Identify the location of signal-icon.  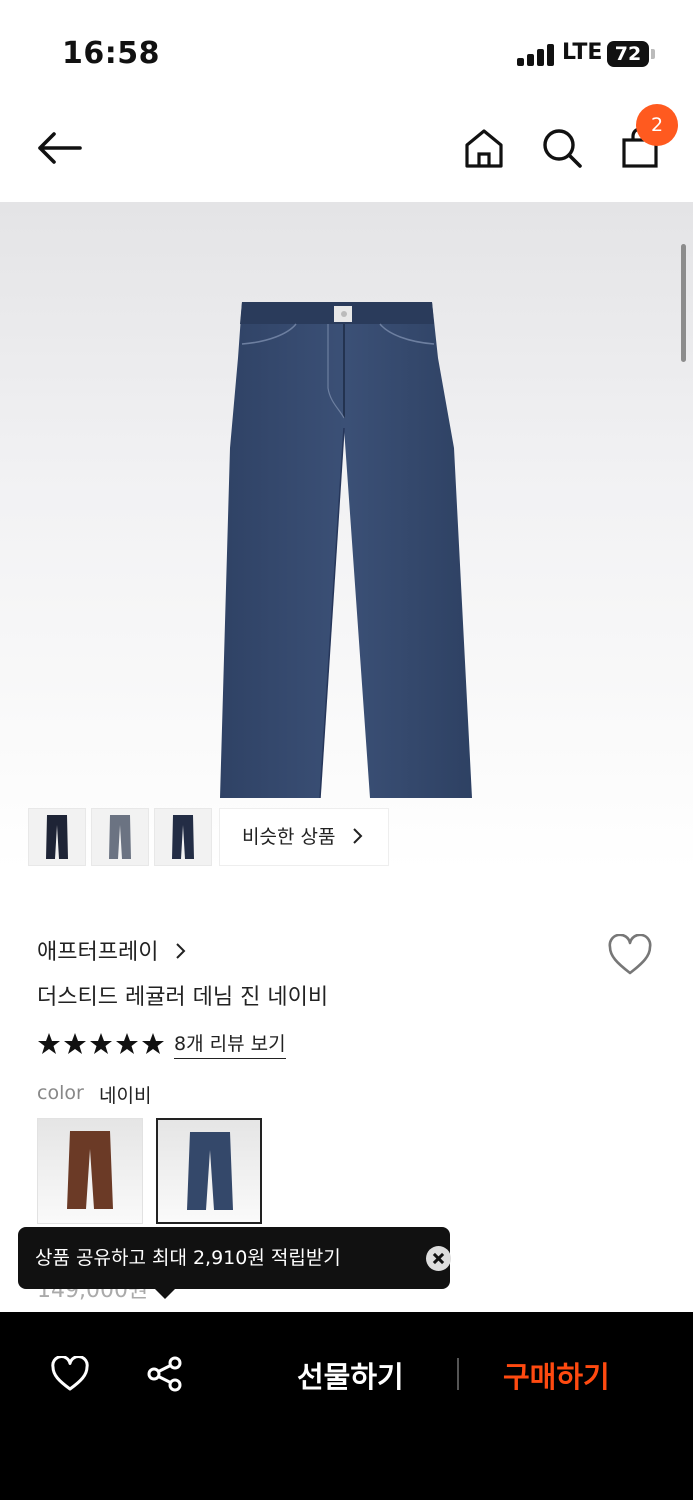
(536, 54).